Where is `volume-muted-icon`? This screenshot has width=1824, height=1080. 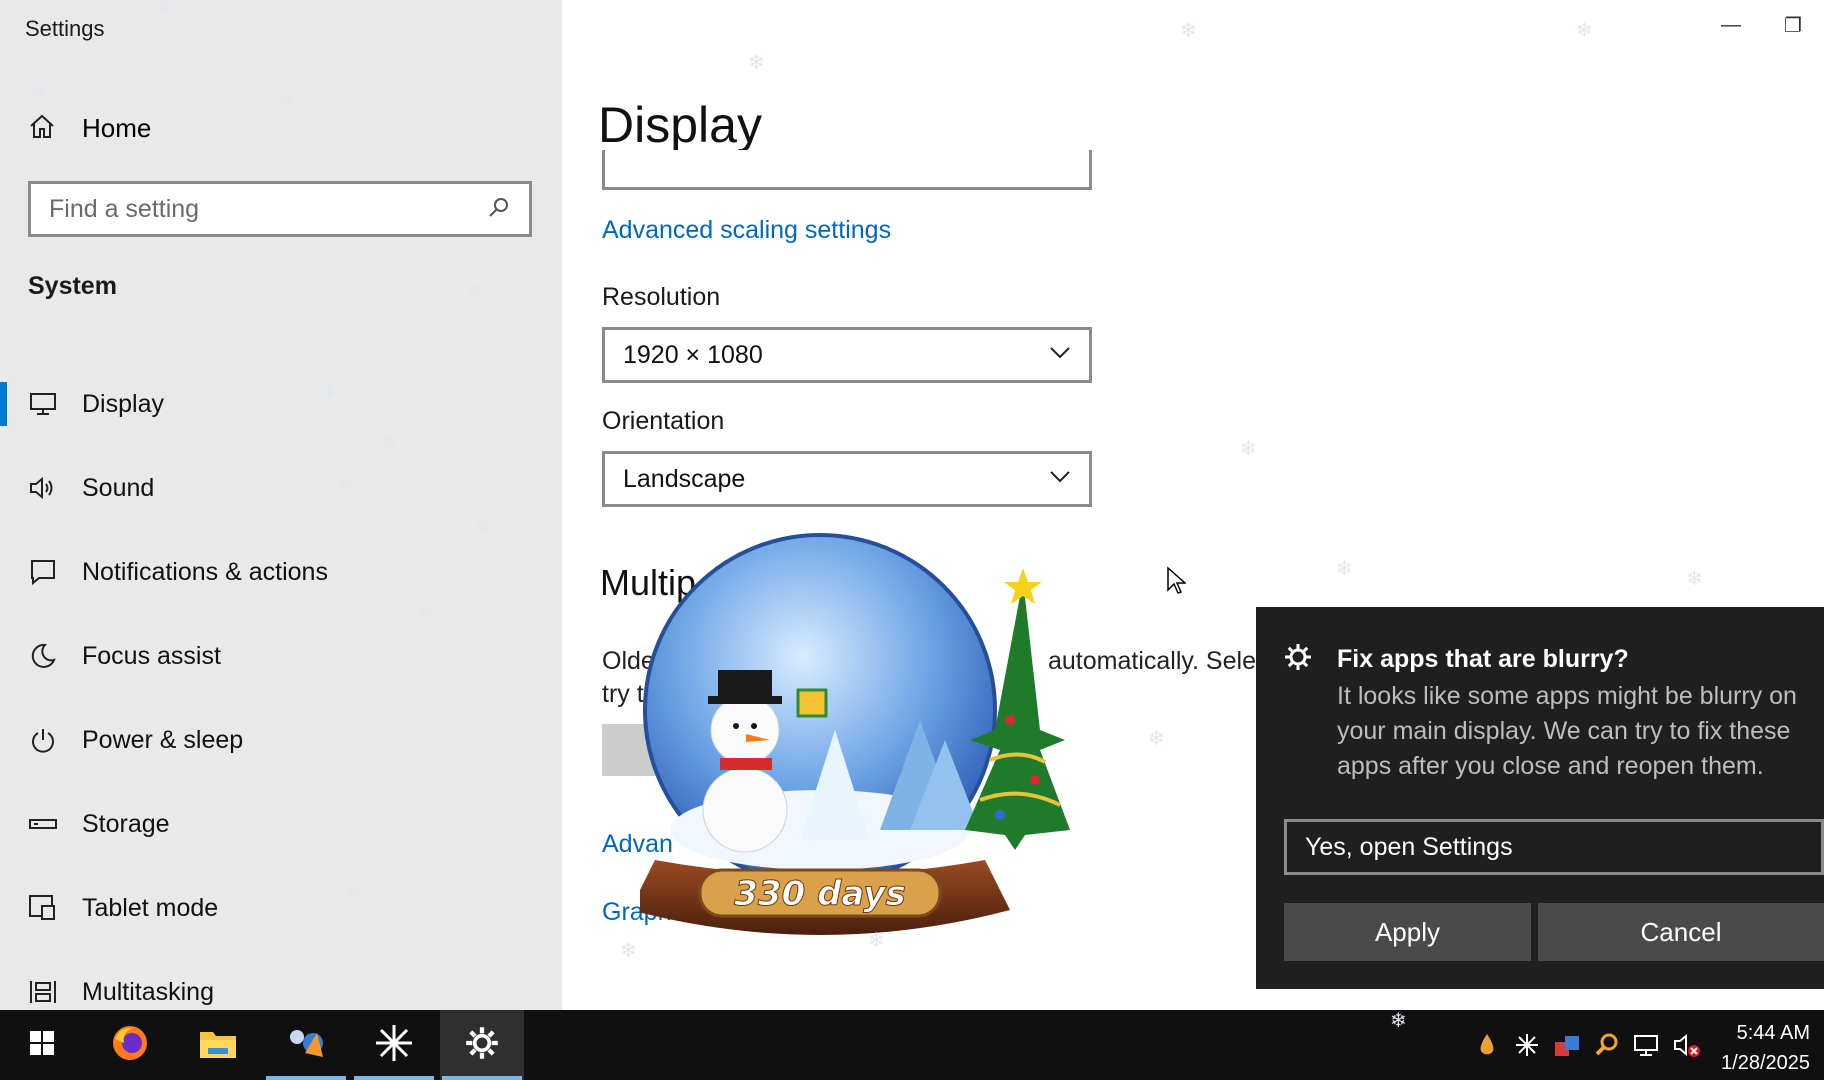 volume-muted-icon is located at coordinates (1687, 1045).